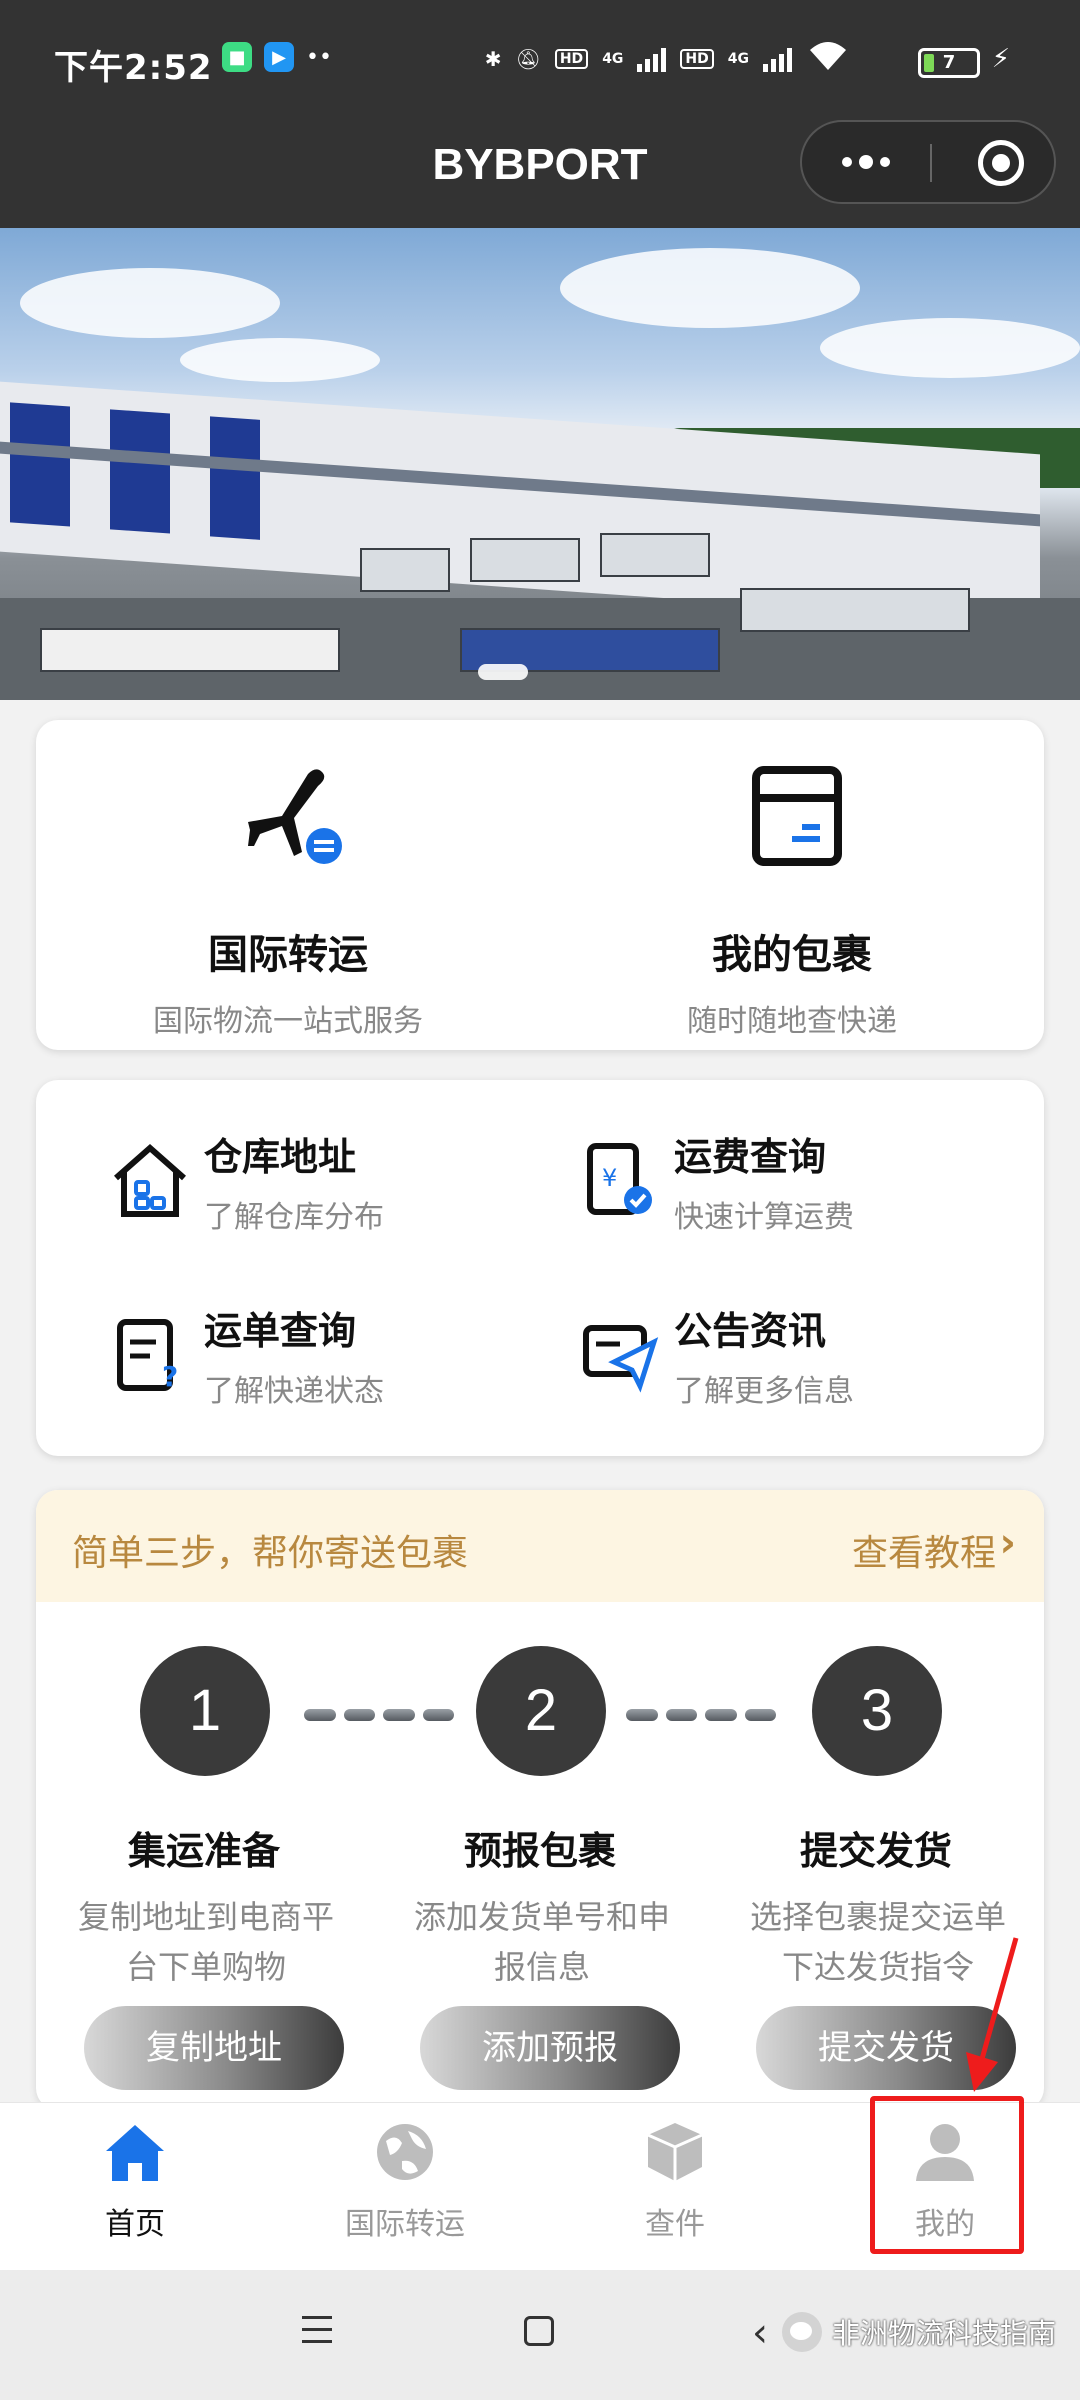 The width and height of the screenshot is (1080, 2400). Describe the element at coordinates (667, 58) in the screenshot. I see `system-icons: ✱ 🔕︎ HD 4G HD 4G` at that location.